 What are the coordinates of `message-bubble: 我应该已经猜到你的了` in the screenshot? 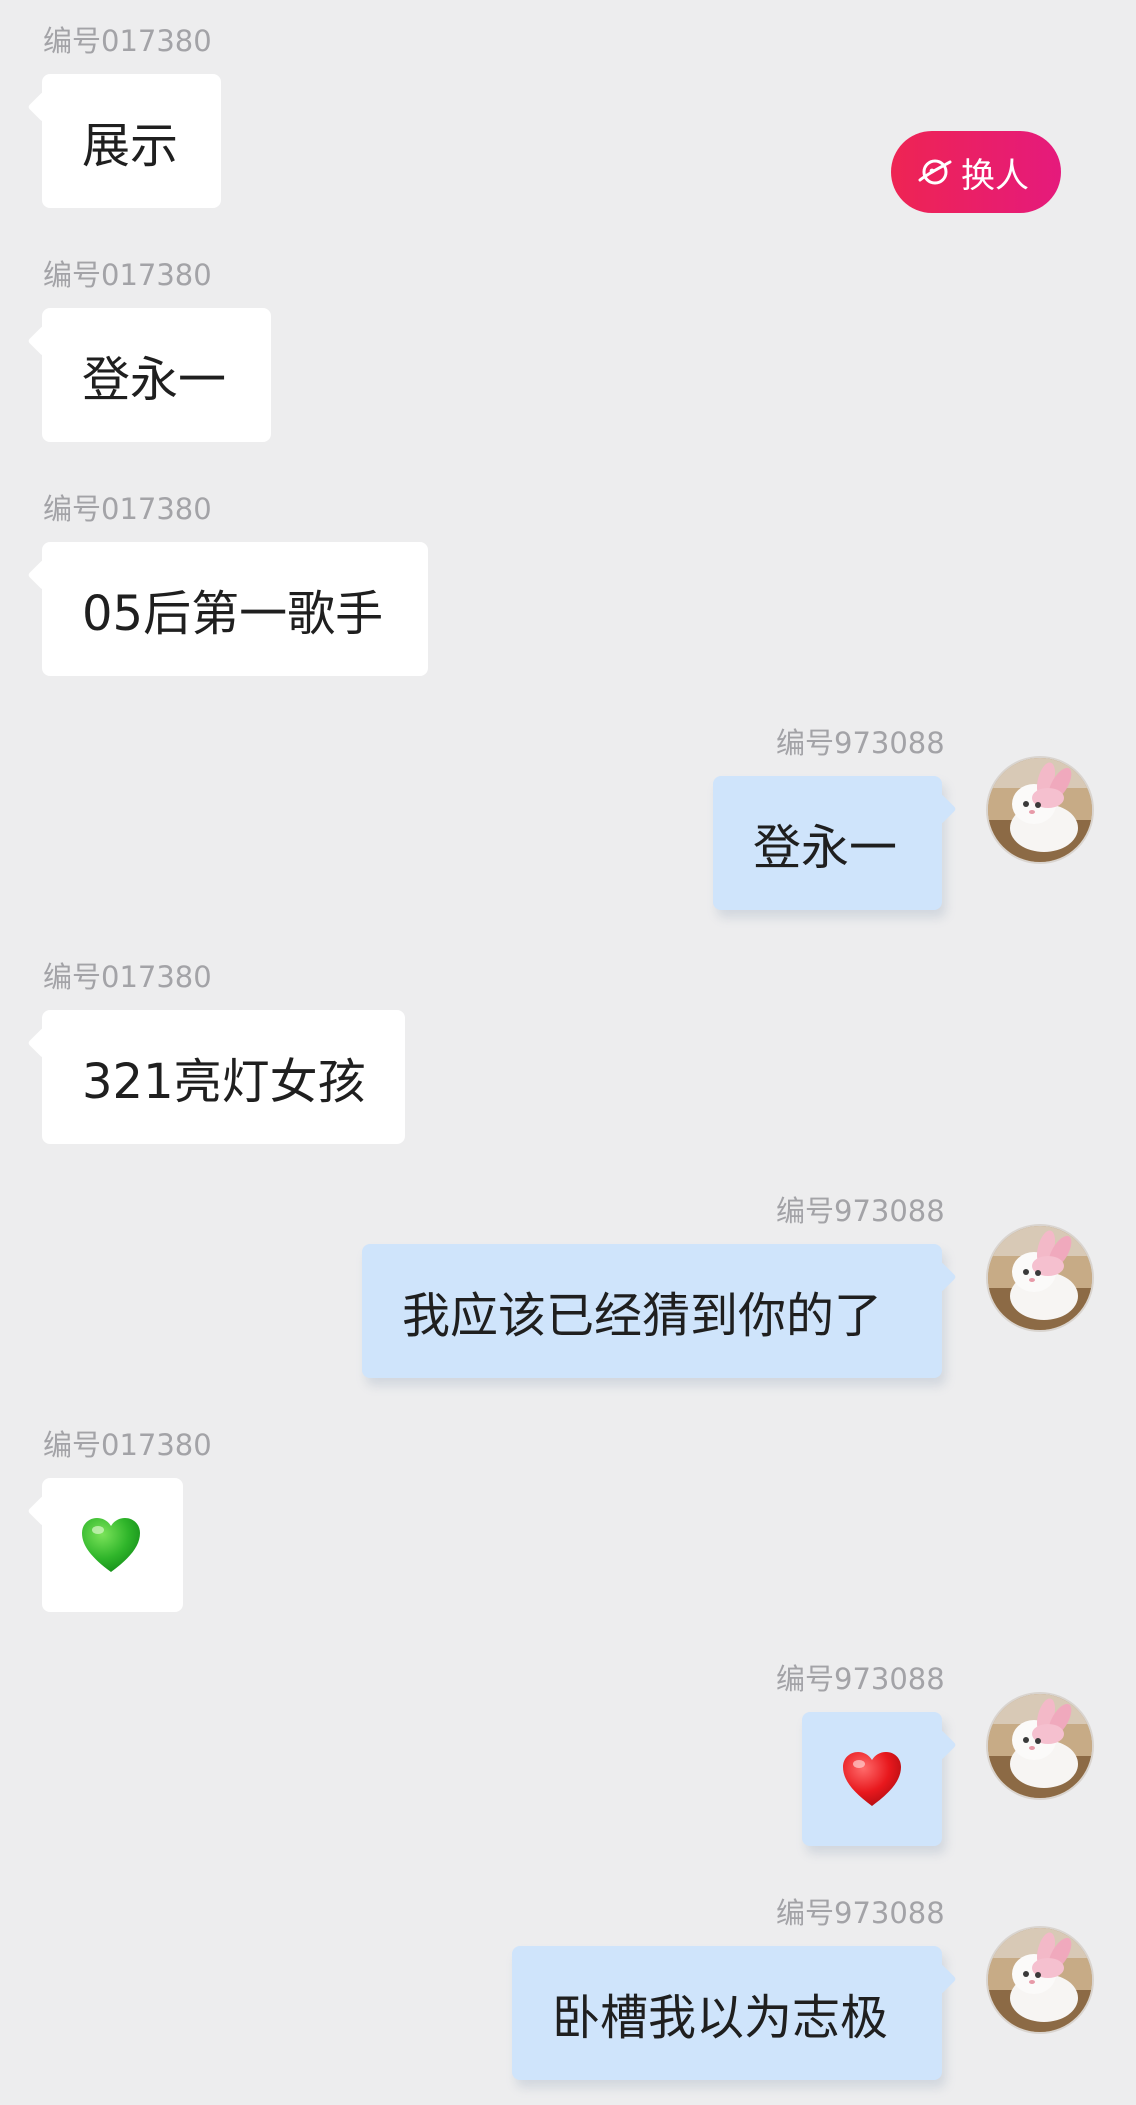 It's located at (652, 1311).